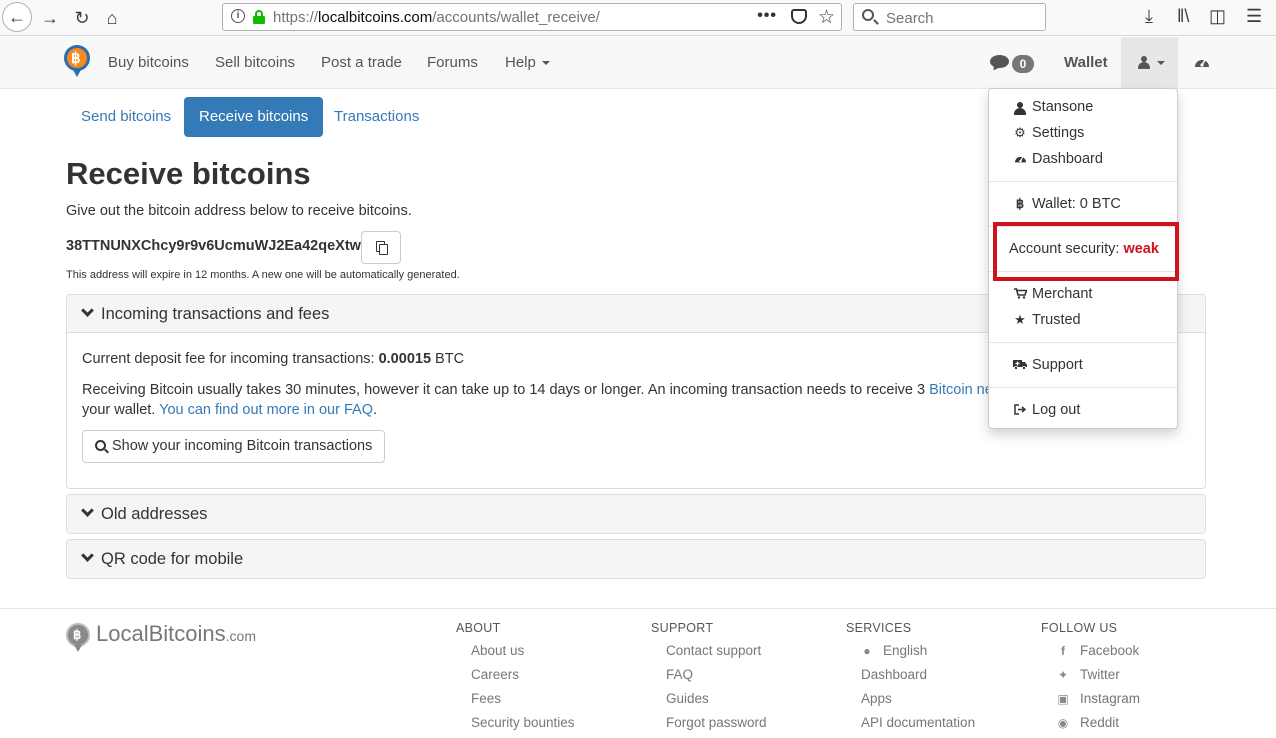  I want to click on pocket-icon, so click(799, 16).